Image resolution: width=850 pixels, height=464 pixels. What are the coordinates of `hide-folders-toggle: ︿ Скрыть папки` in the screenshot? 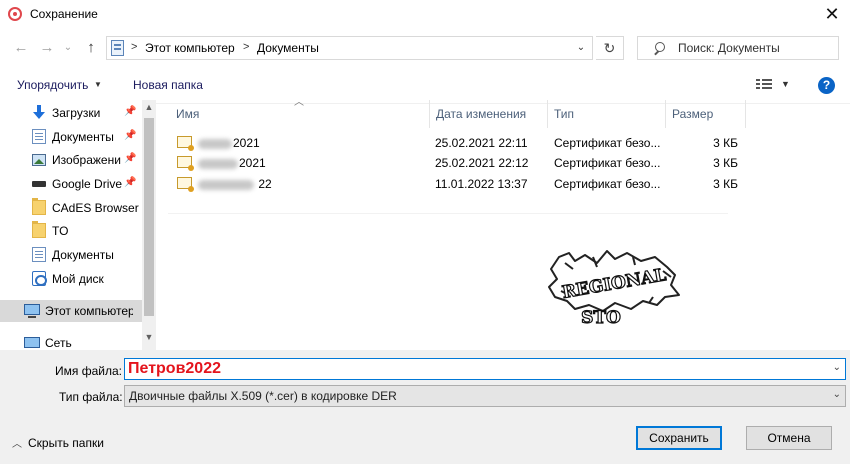 It's located at (58, 442).